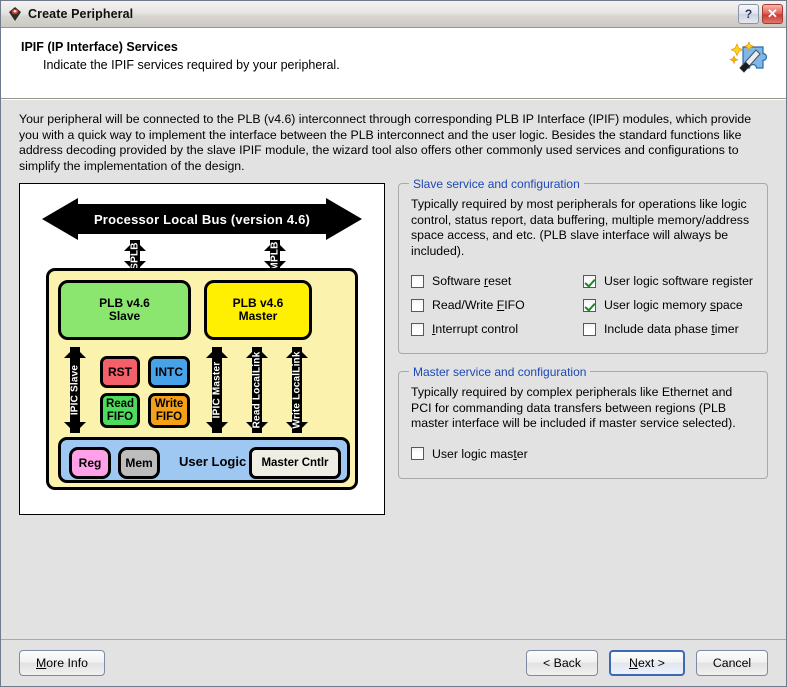 Image resolution: width=787 pixels, height=687 pixels. I want to click on mplb-label: MPLB, so click(275, 256).